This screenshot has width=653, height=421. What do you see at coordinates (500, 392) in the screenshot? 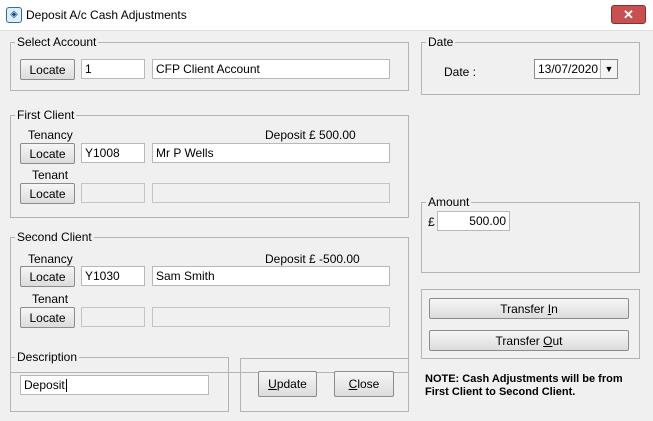
I see `note-line-2: First Client to Second Client.` at bounding box center [500, 392].